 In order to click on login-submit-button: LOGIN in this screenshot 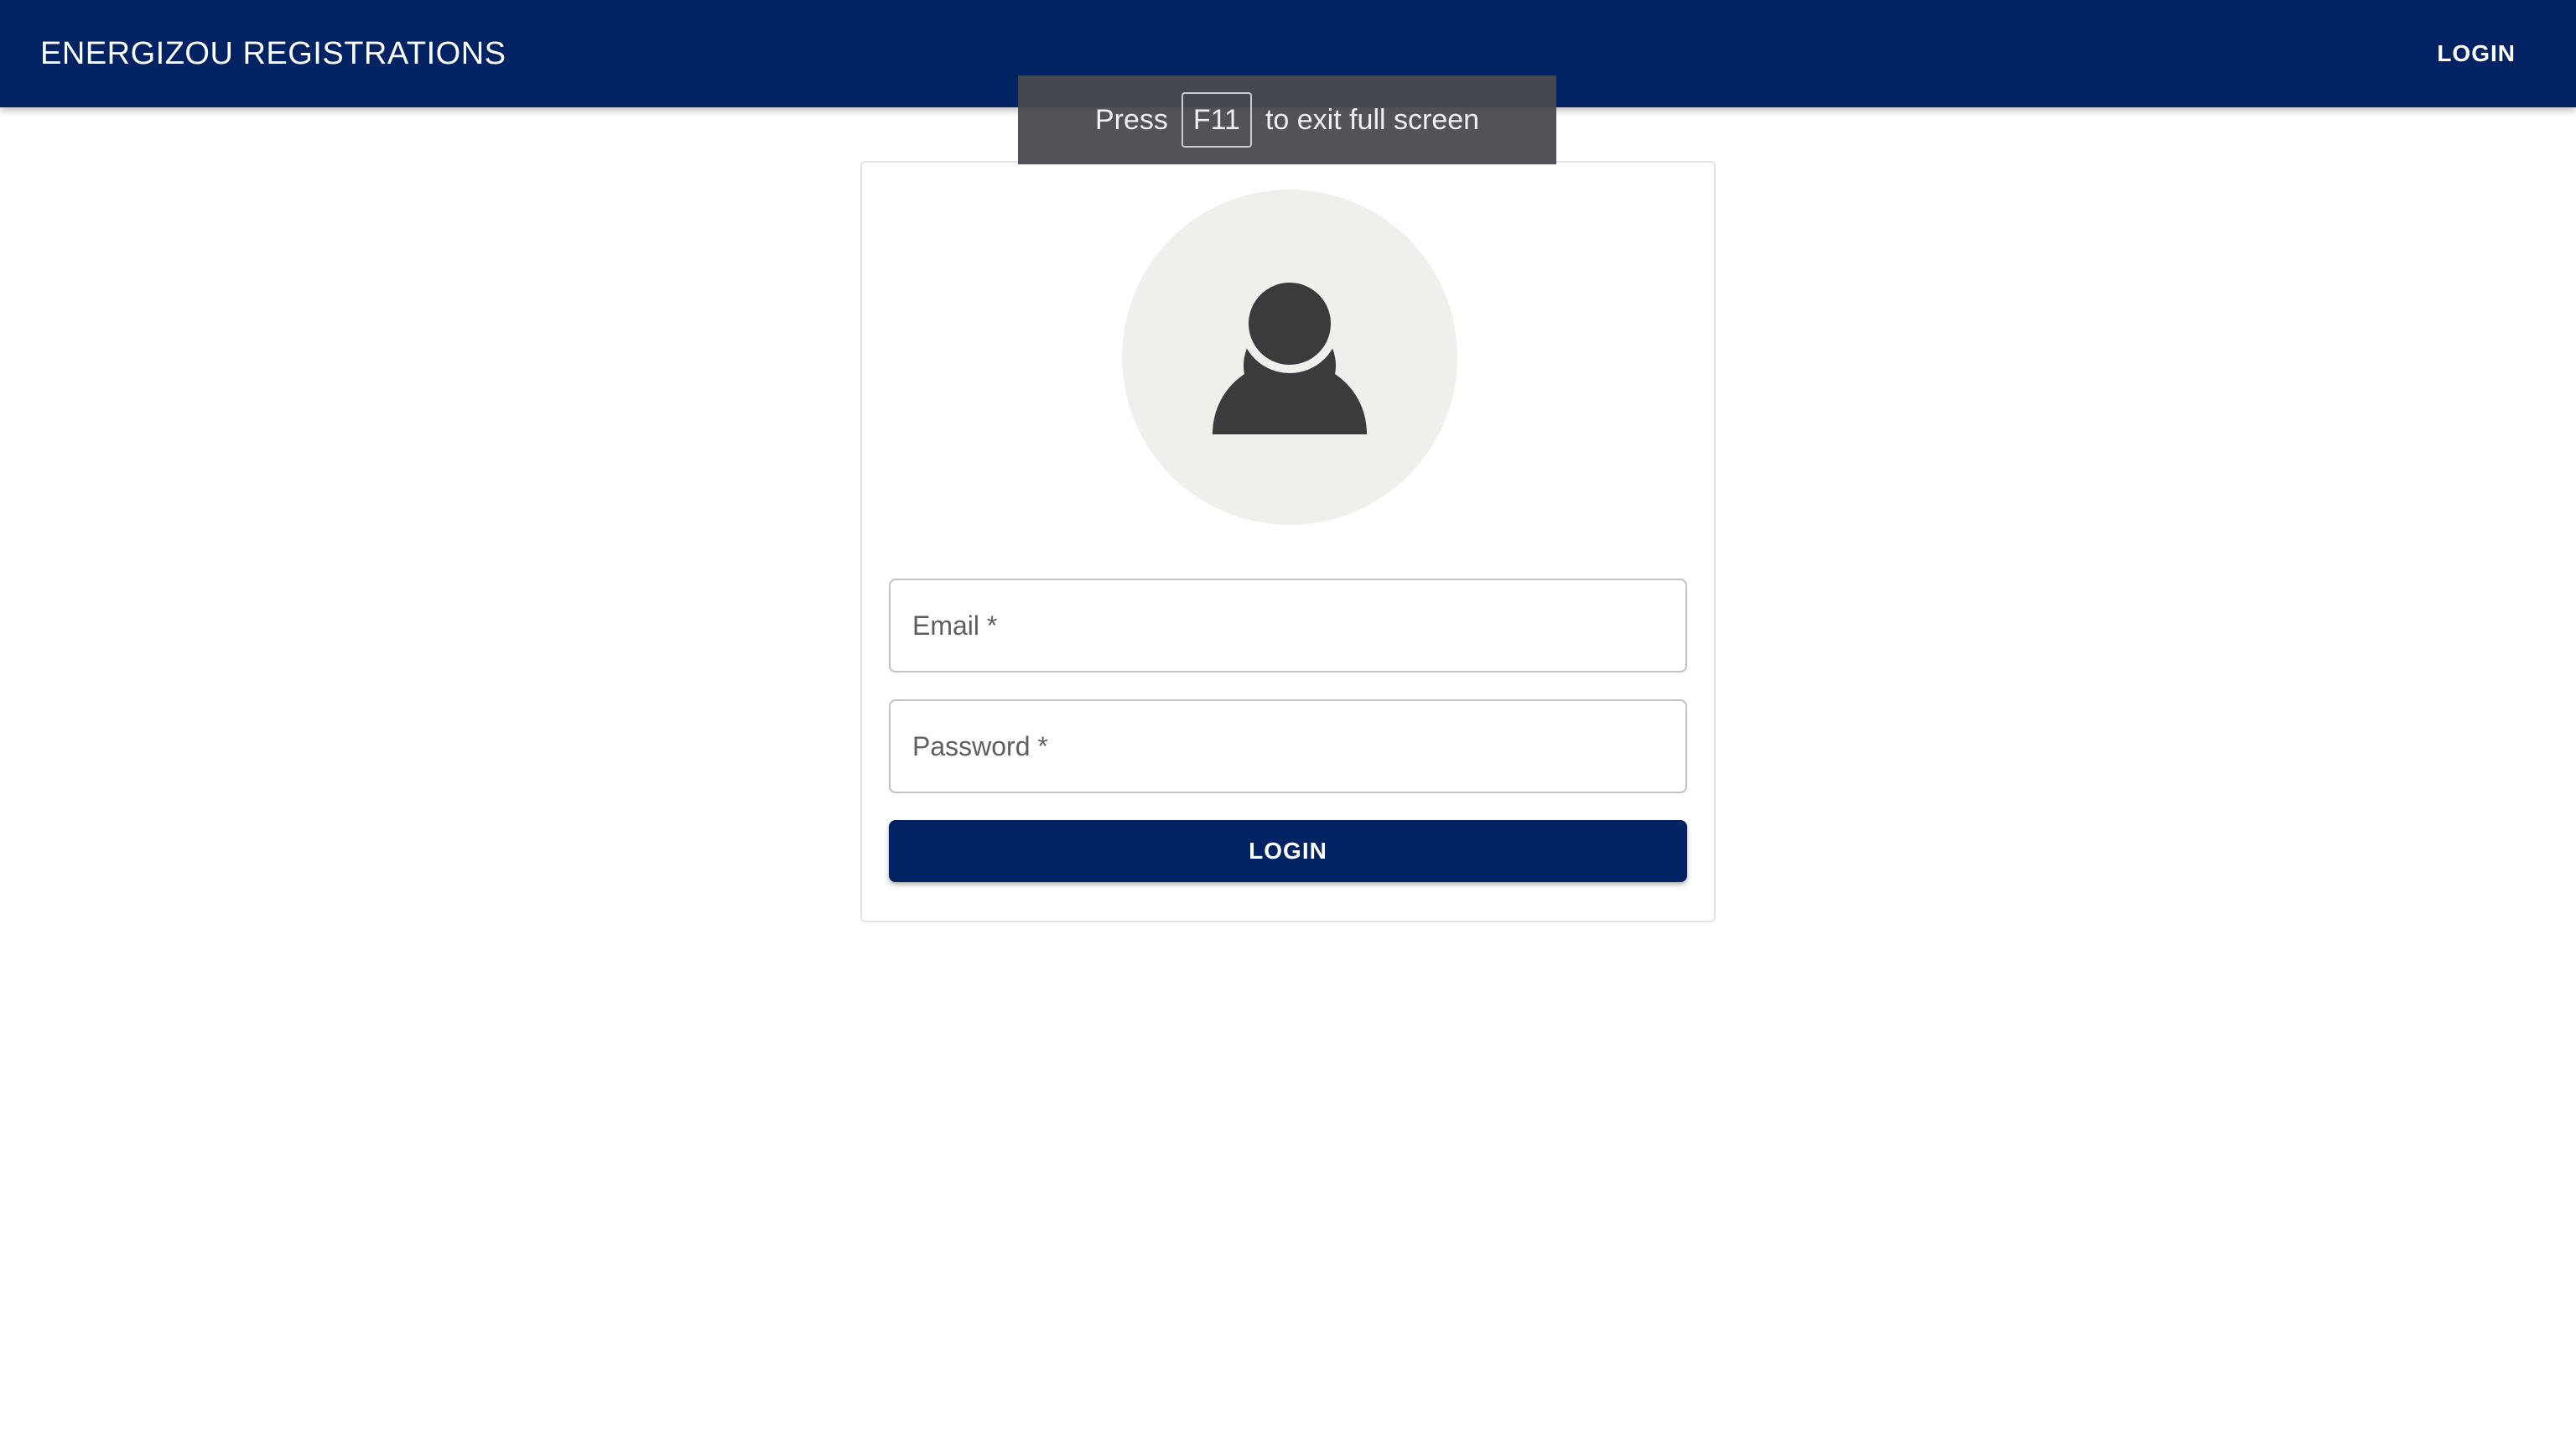, I will do `click(1288, 851)`.